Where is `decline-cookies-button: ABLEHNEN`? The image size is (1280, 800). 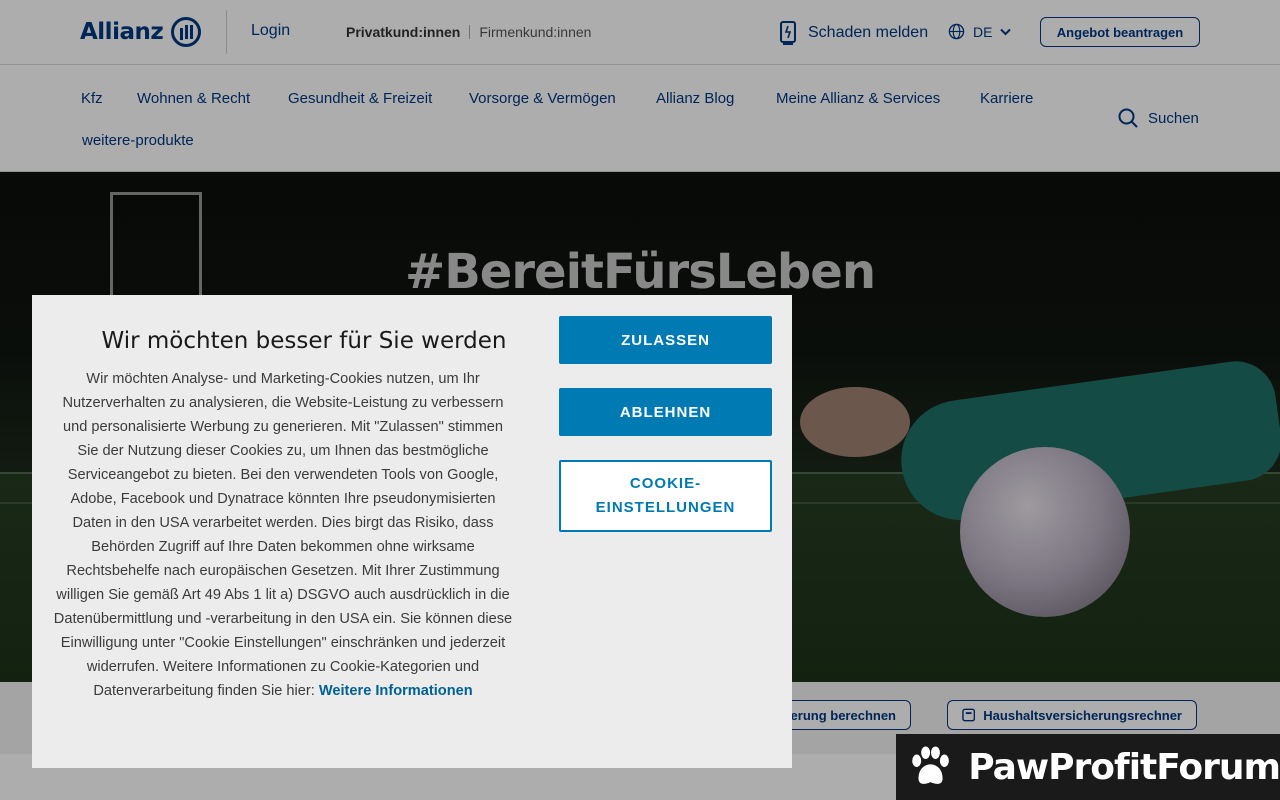 decline-cookies-button: ABLEHNEN is located at coordinates (665, 412).